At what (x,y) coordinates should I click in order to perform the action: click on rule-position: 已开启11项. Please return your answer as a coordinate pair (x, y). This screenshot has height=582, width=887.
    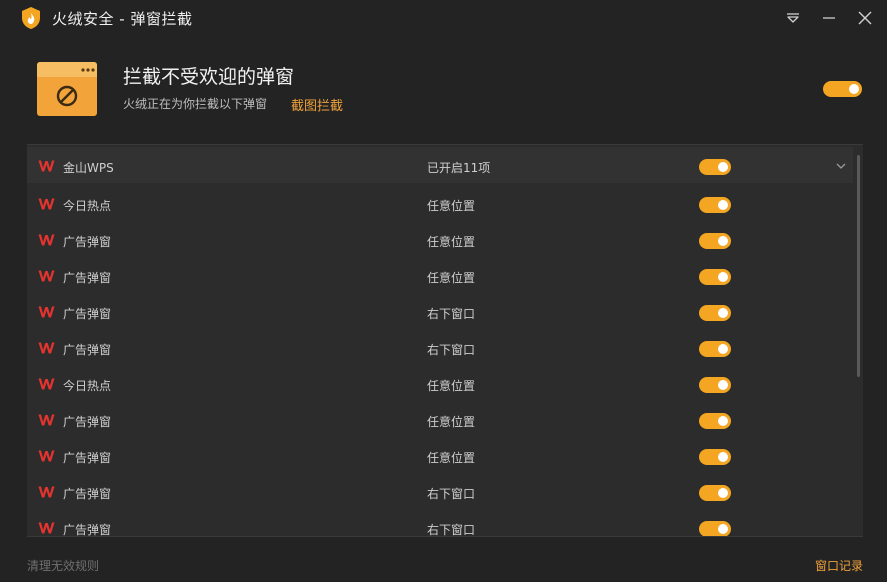
    Looking at the image, I should click on (459, 168).